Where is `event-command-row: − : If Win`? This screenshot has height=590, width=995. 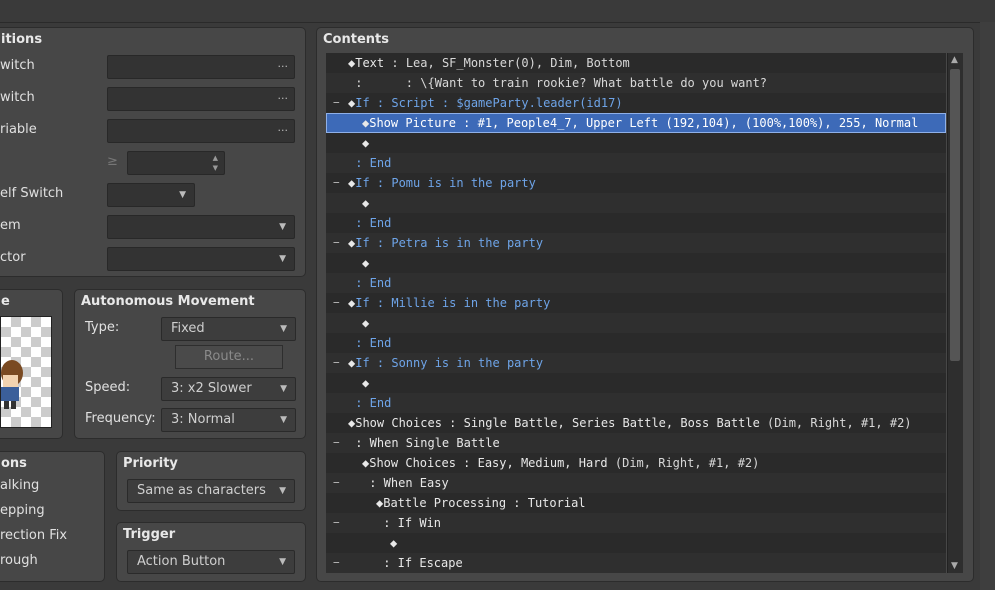
event-command-row: − : If Win is located at coordinates (636, 523).